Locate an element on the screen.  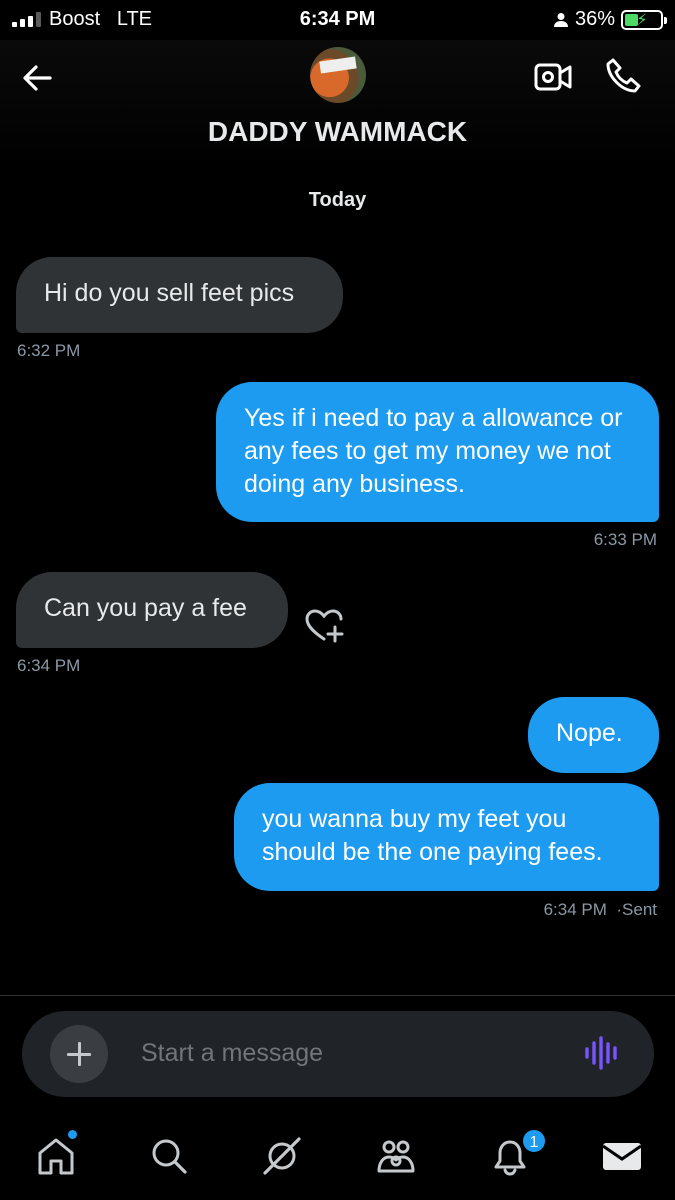
message-timestamp: 6:34 PM ·Sent is located at coordinates (600, 909).